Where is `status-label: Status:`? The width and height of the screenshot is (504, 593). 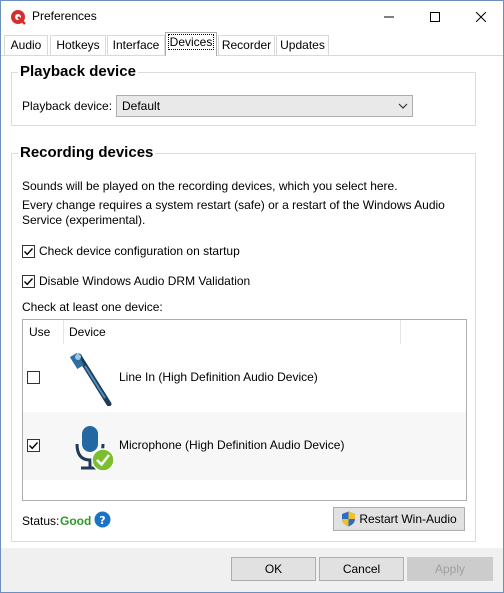
status-label: Status: is located at coordinates (41, 521).